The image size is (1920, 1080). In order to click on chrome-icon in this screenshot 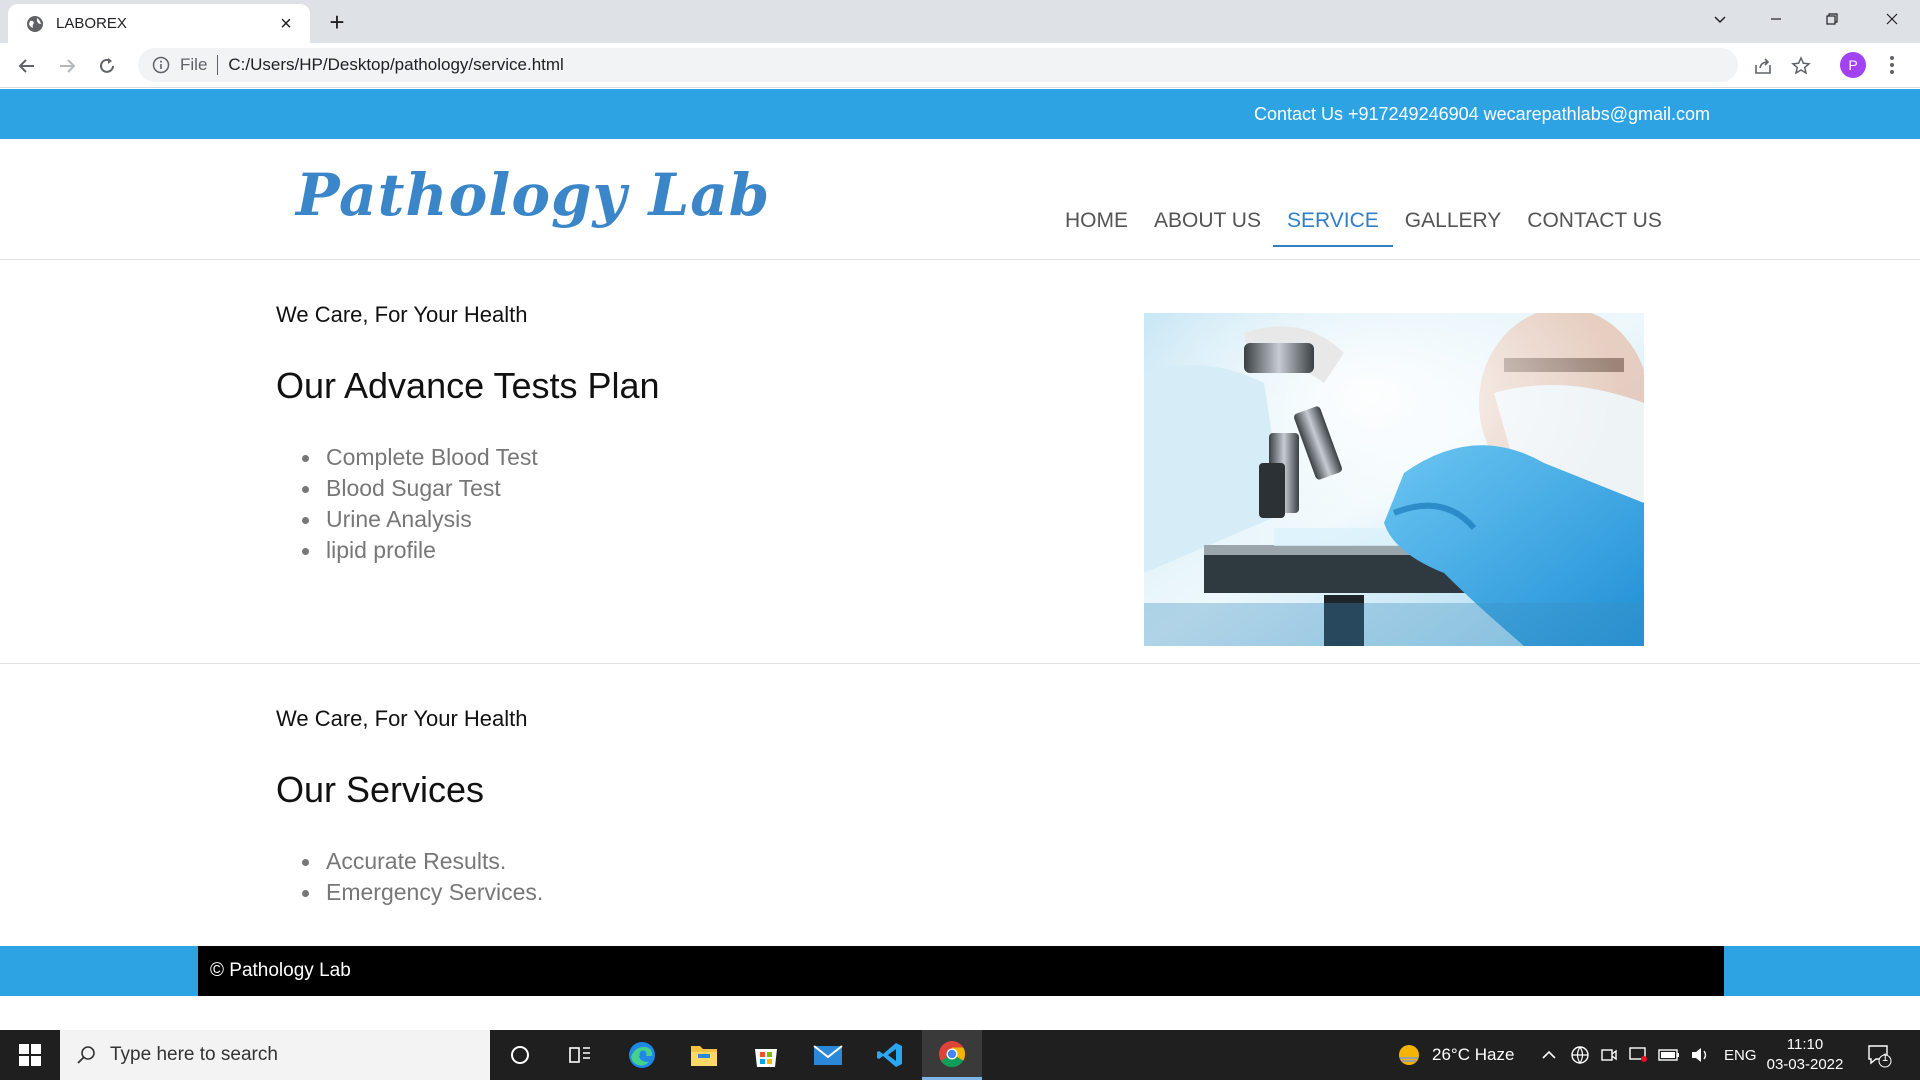, I will do `click(952, 1055)`.